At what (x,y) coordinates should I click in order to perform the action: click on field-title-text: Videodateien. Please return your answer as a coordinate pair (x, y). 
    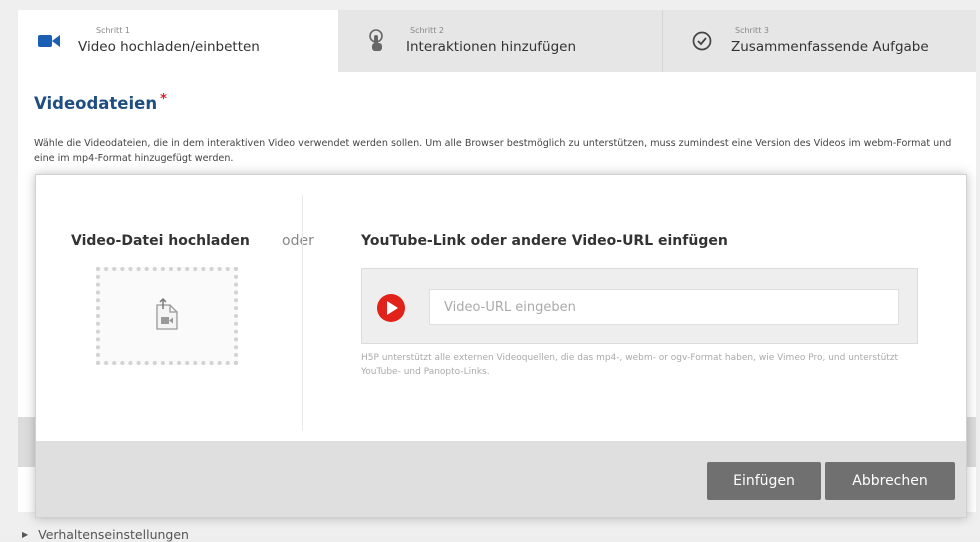
    Looking at the image, I should click on (96, 103).